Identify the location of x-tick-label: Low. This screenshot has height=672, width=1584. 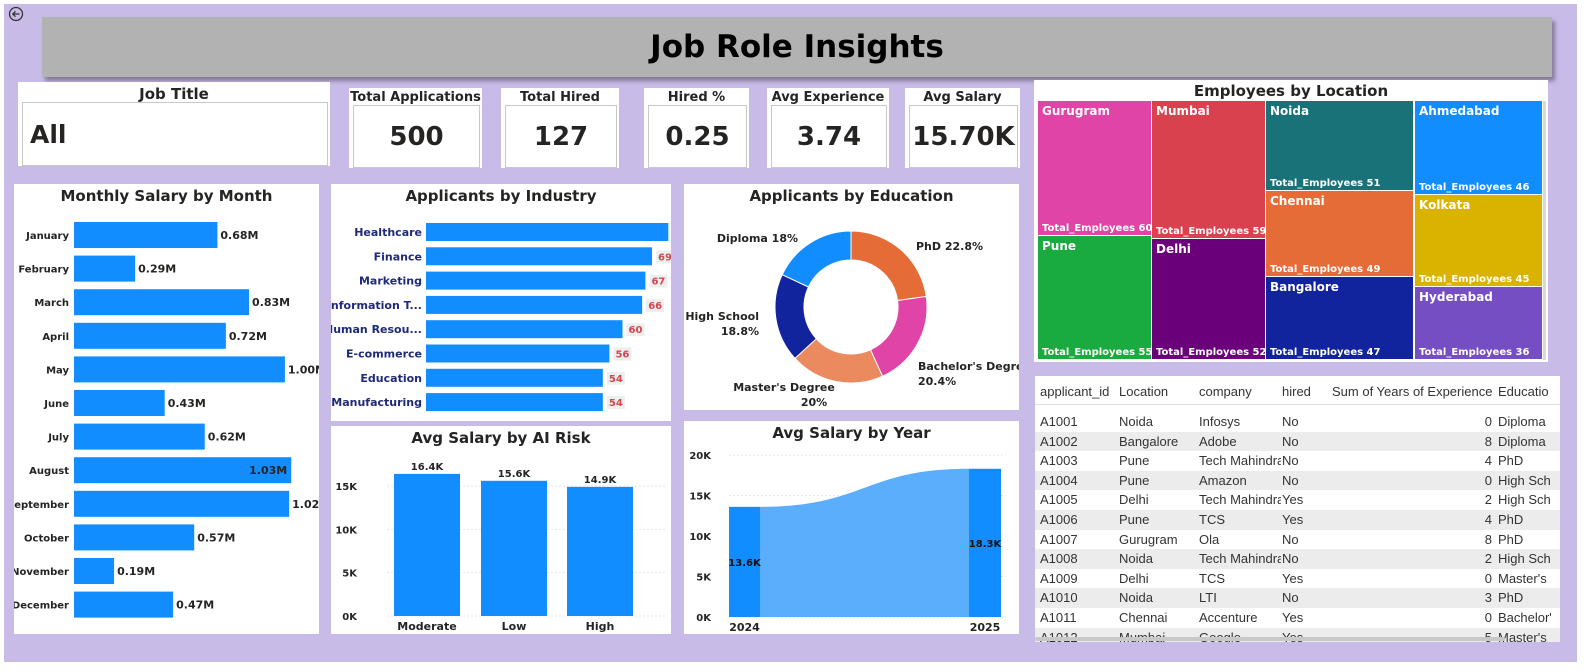
(514, 626).